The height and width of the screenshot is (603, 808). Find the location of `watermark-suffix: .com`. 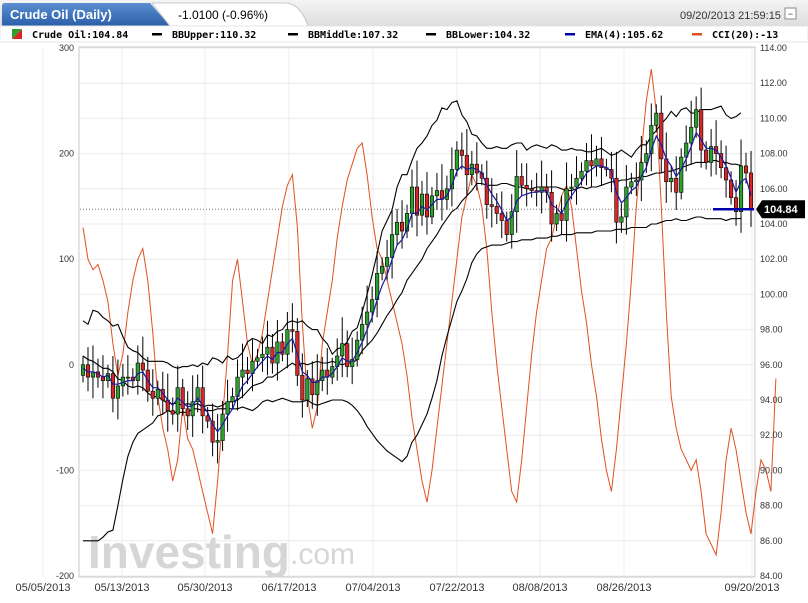

watermark-suffix: .com is located at coordinates (322, 554).